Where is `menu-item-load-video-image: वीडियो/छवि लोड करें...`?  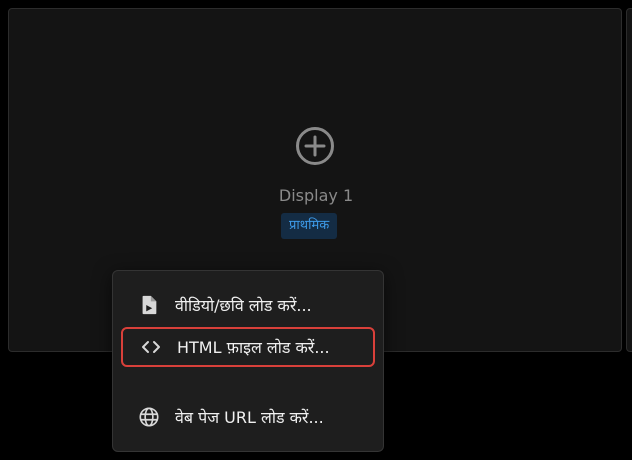 menu-item-load-video-image: वीडियो/छवि लोड करें... is located at coordinates (248, 305).